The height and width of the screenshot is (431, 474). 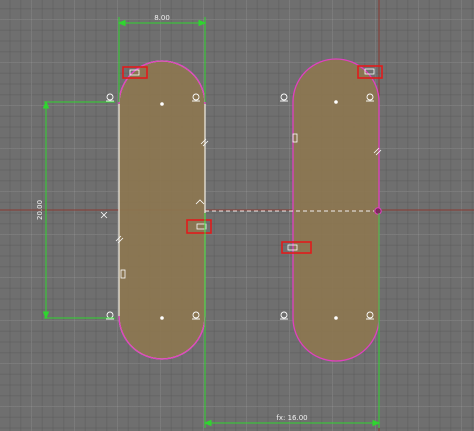 I want to click on left-bottom-center-point, so click(x=162, y=318).